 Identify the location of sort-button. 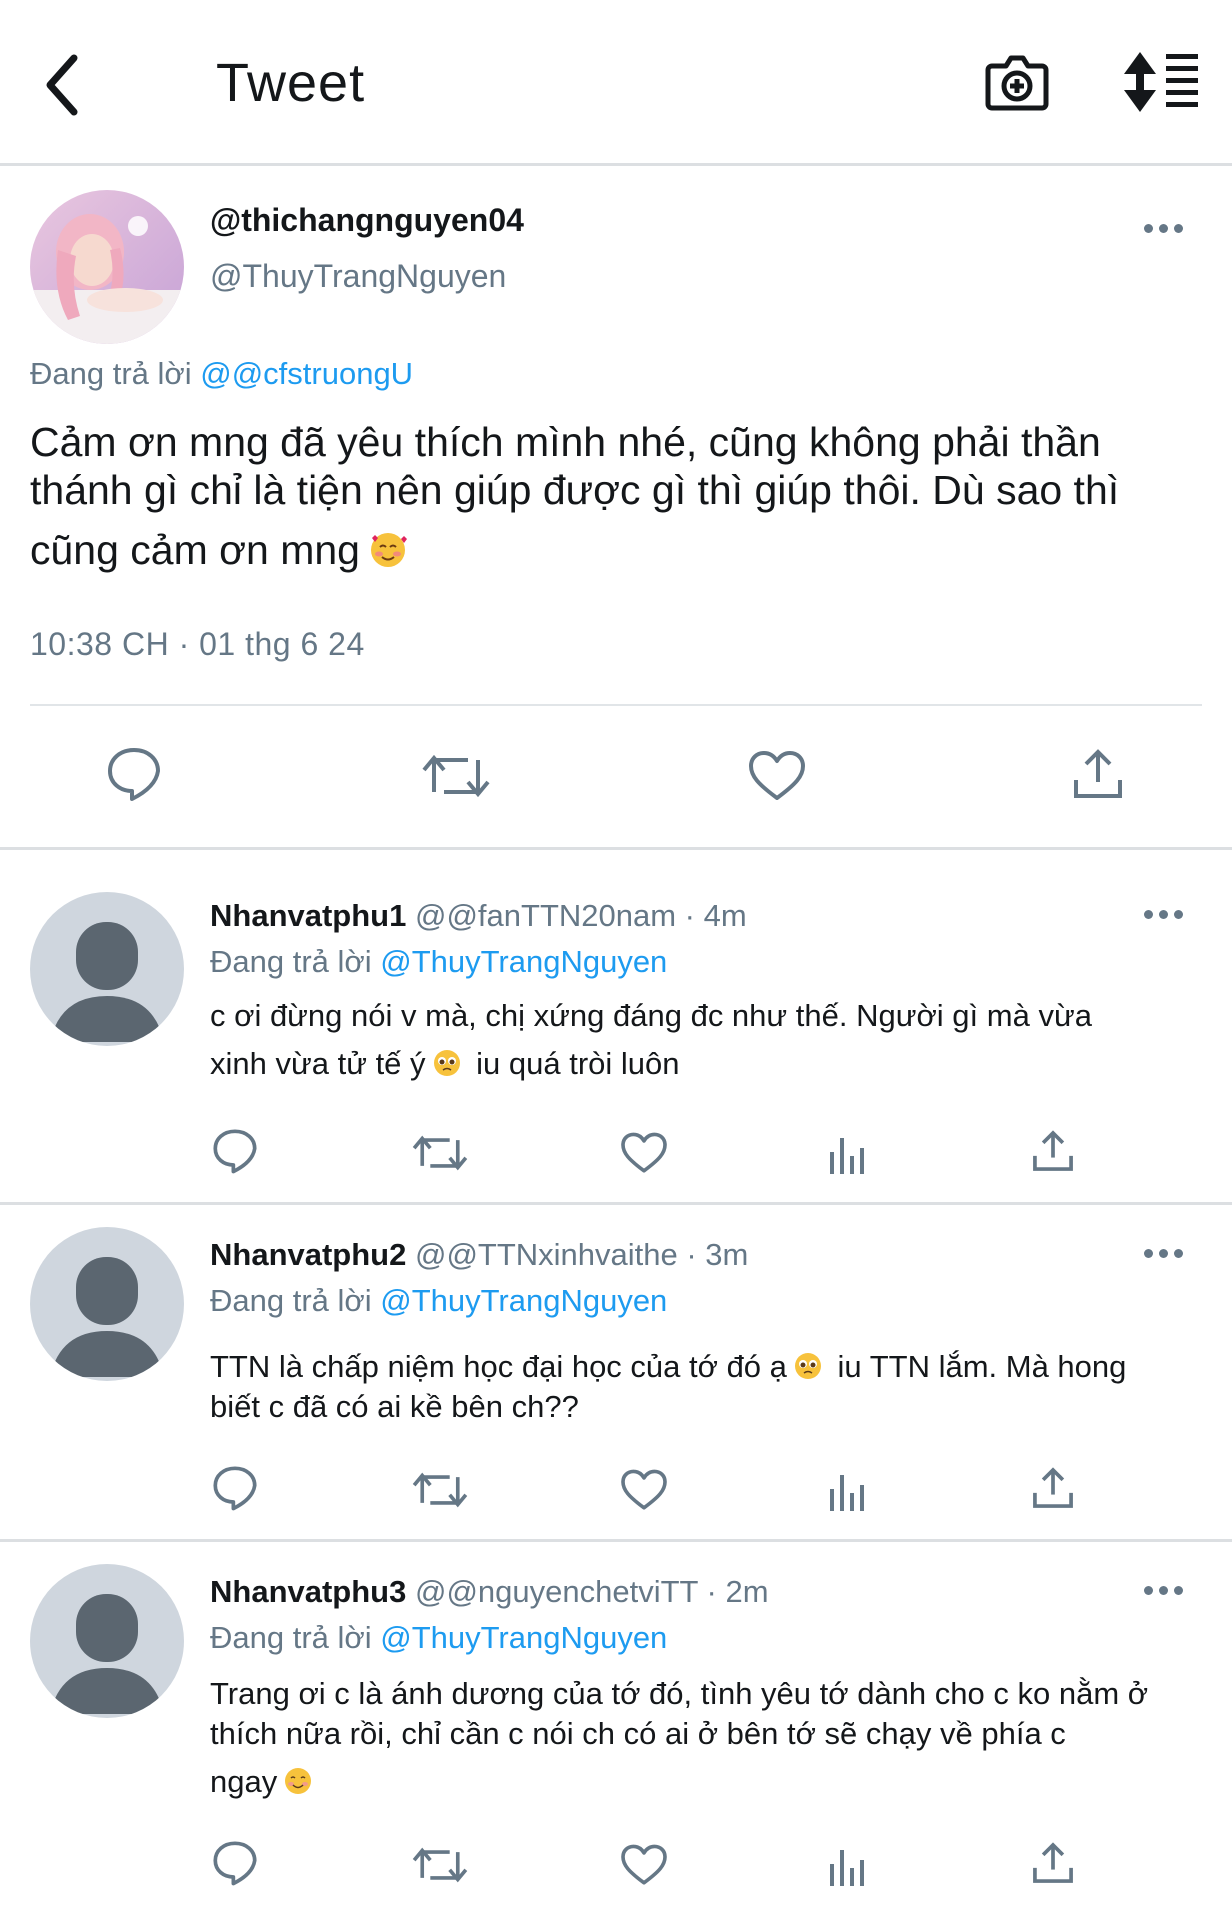
(1162, 82).